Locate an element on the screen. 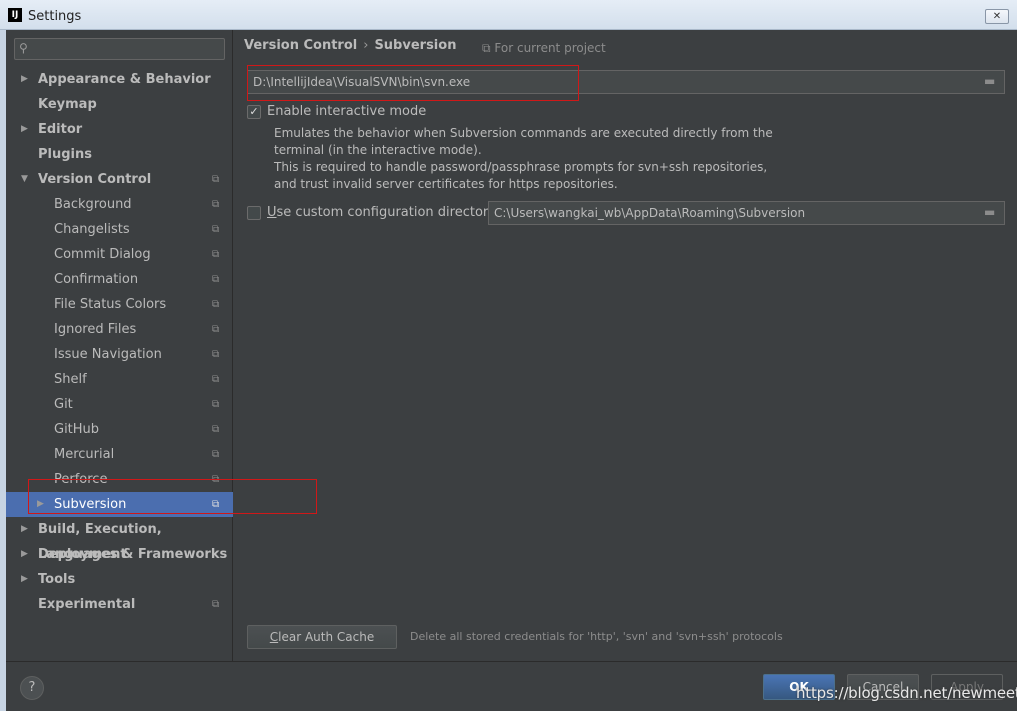 The height and width of the screenshot is (711, 1017). sidebar-item-perforce: Perforce ⧉ is located at coordinates (119, 479).